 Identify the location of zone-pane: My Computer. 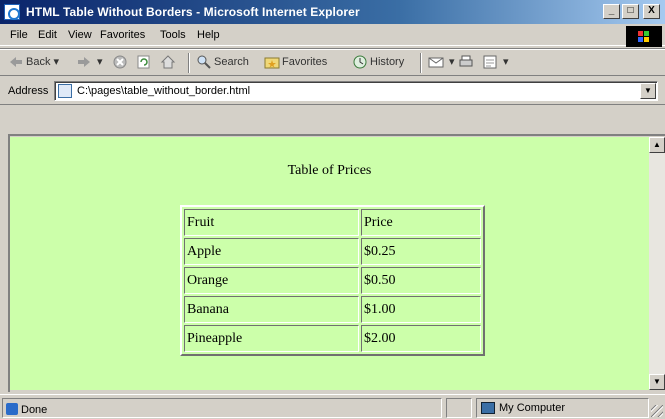
(562, 408).